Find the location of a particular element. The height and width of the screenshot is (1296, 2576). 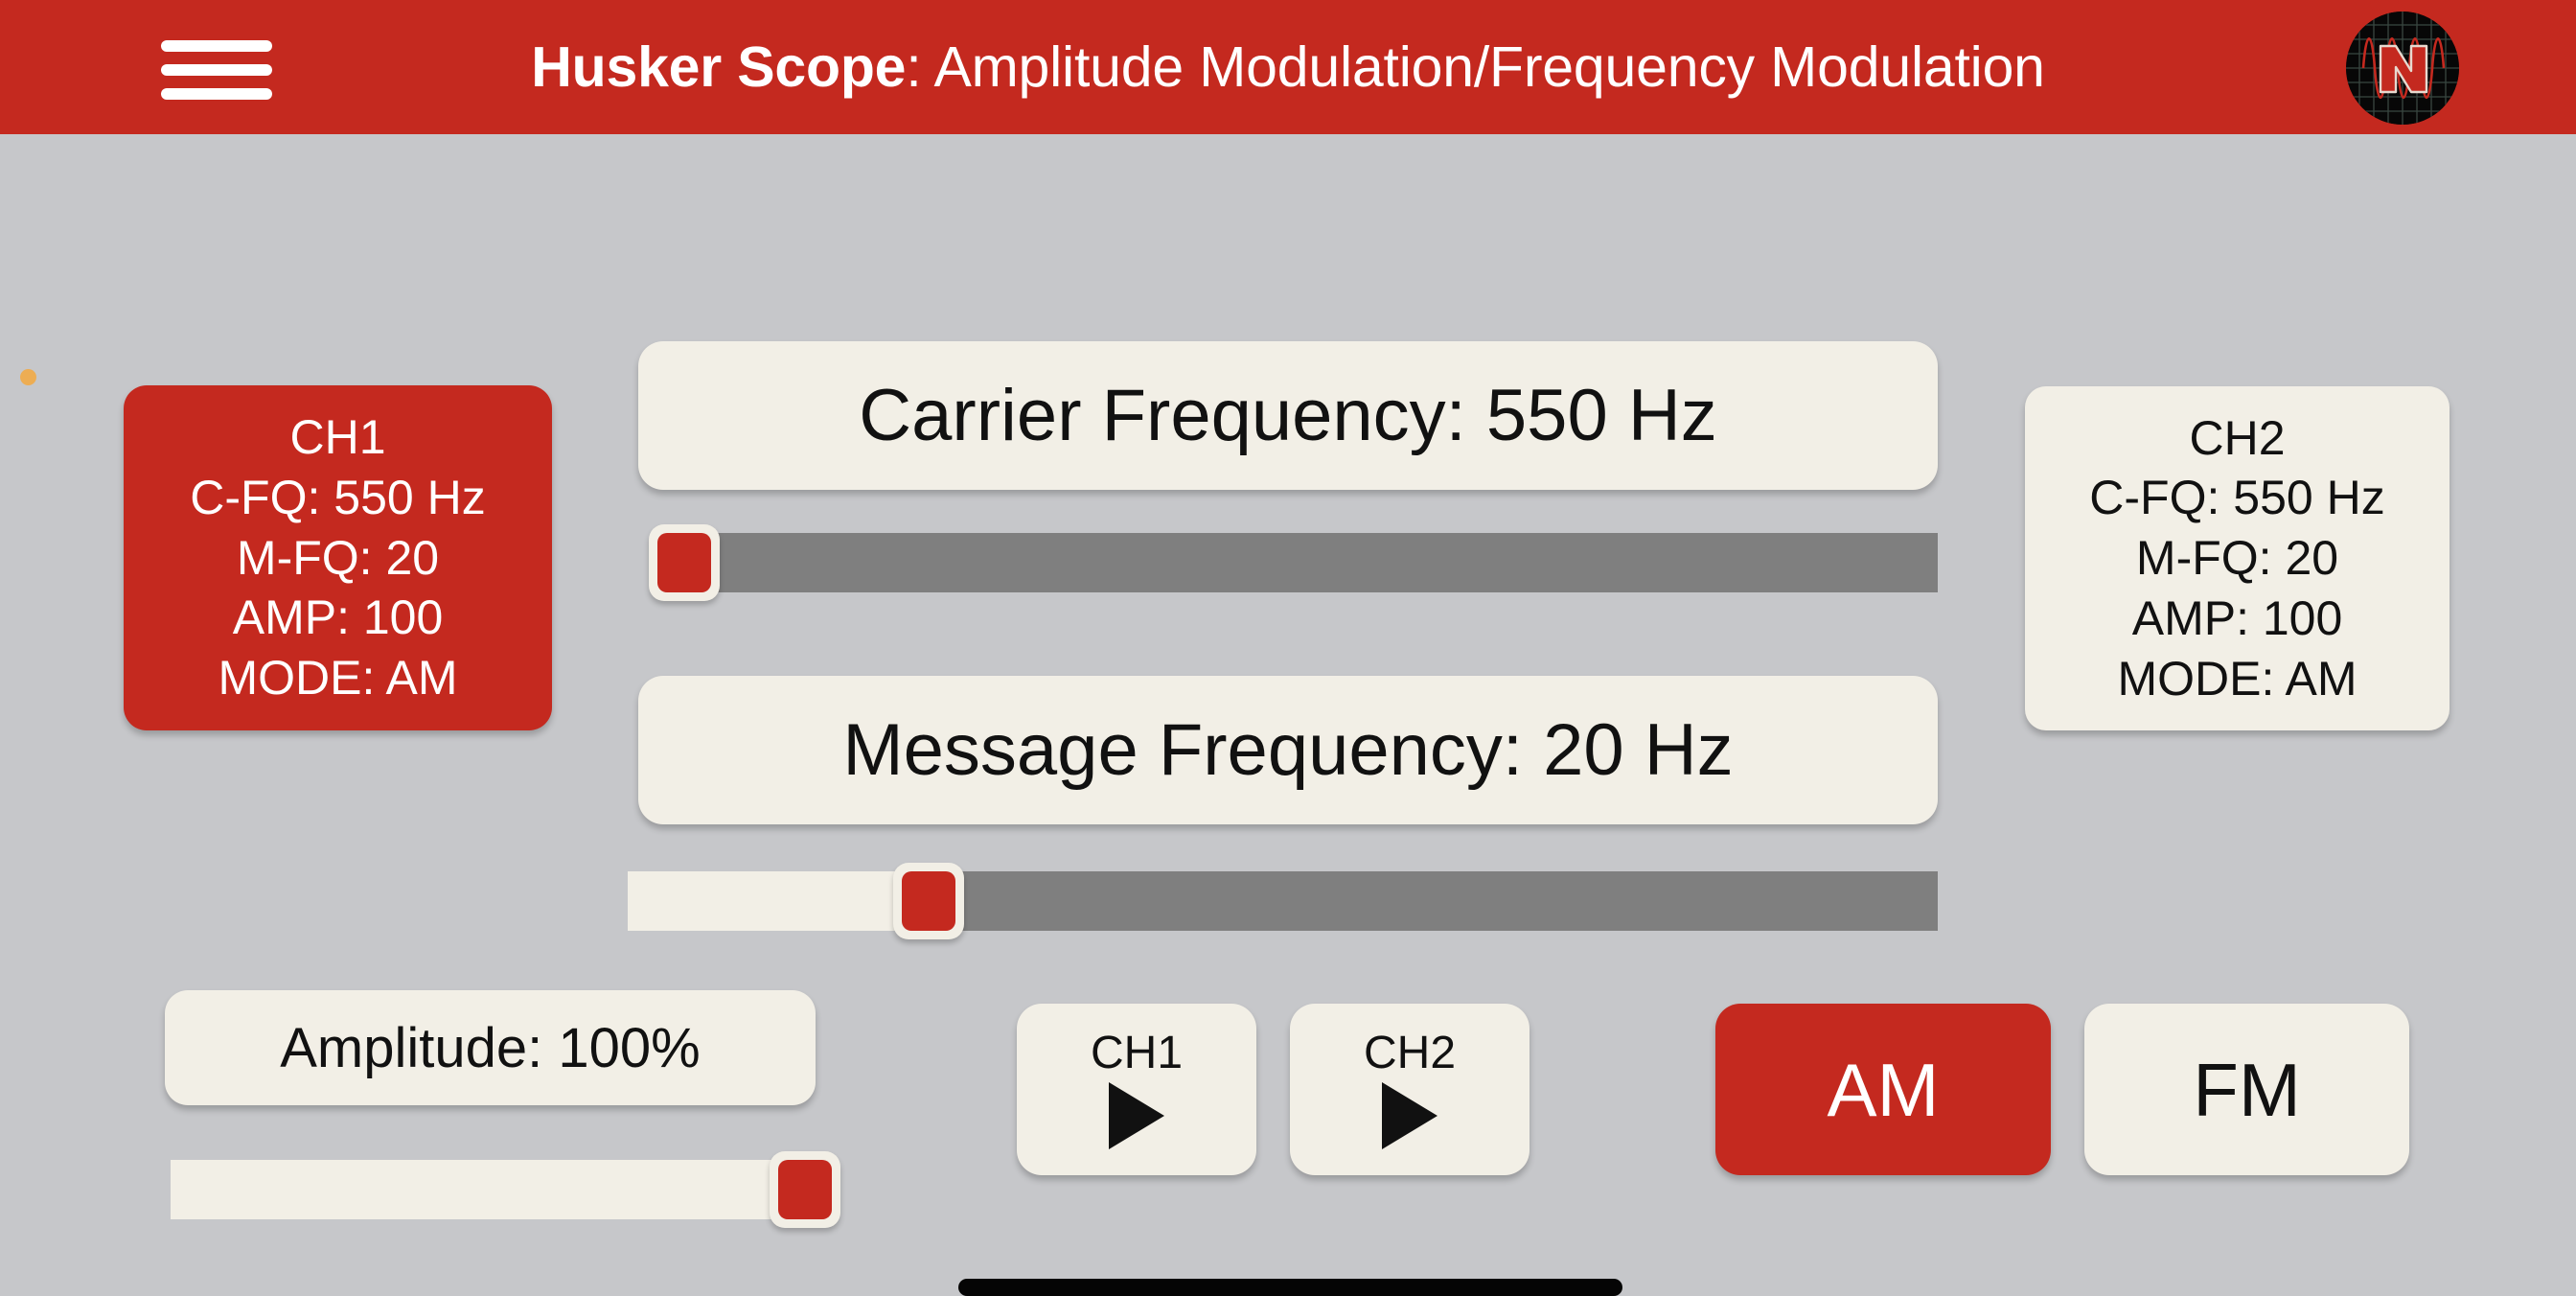

ch2-amplitude: AMP: 100 is located at coordinates (2237, 617).